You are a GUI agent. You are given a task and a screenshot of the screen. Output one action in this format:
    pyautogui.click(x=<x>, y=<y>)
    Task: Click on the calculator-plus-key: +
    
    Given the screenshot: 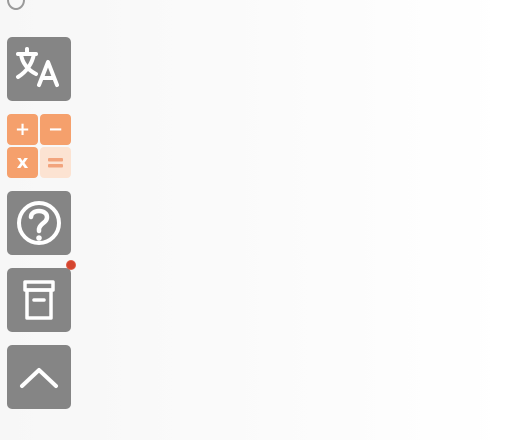 What is the action you would take?
    pyautogui.click(x=22, y=129)
    